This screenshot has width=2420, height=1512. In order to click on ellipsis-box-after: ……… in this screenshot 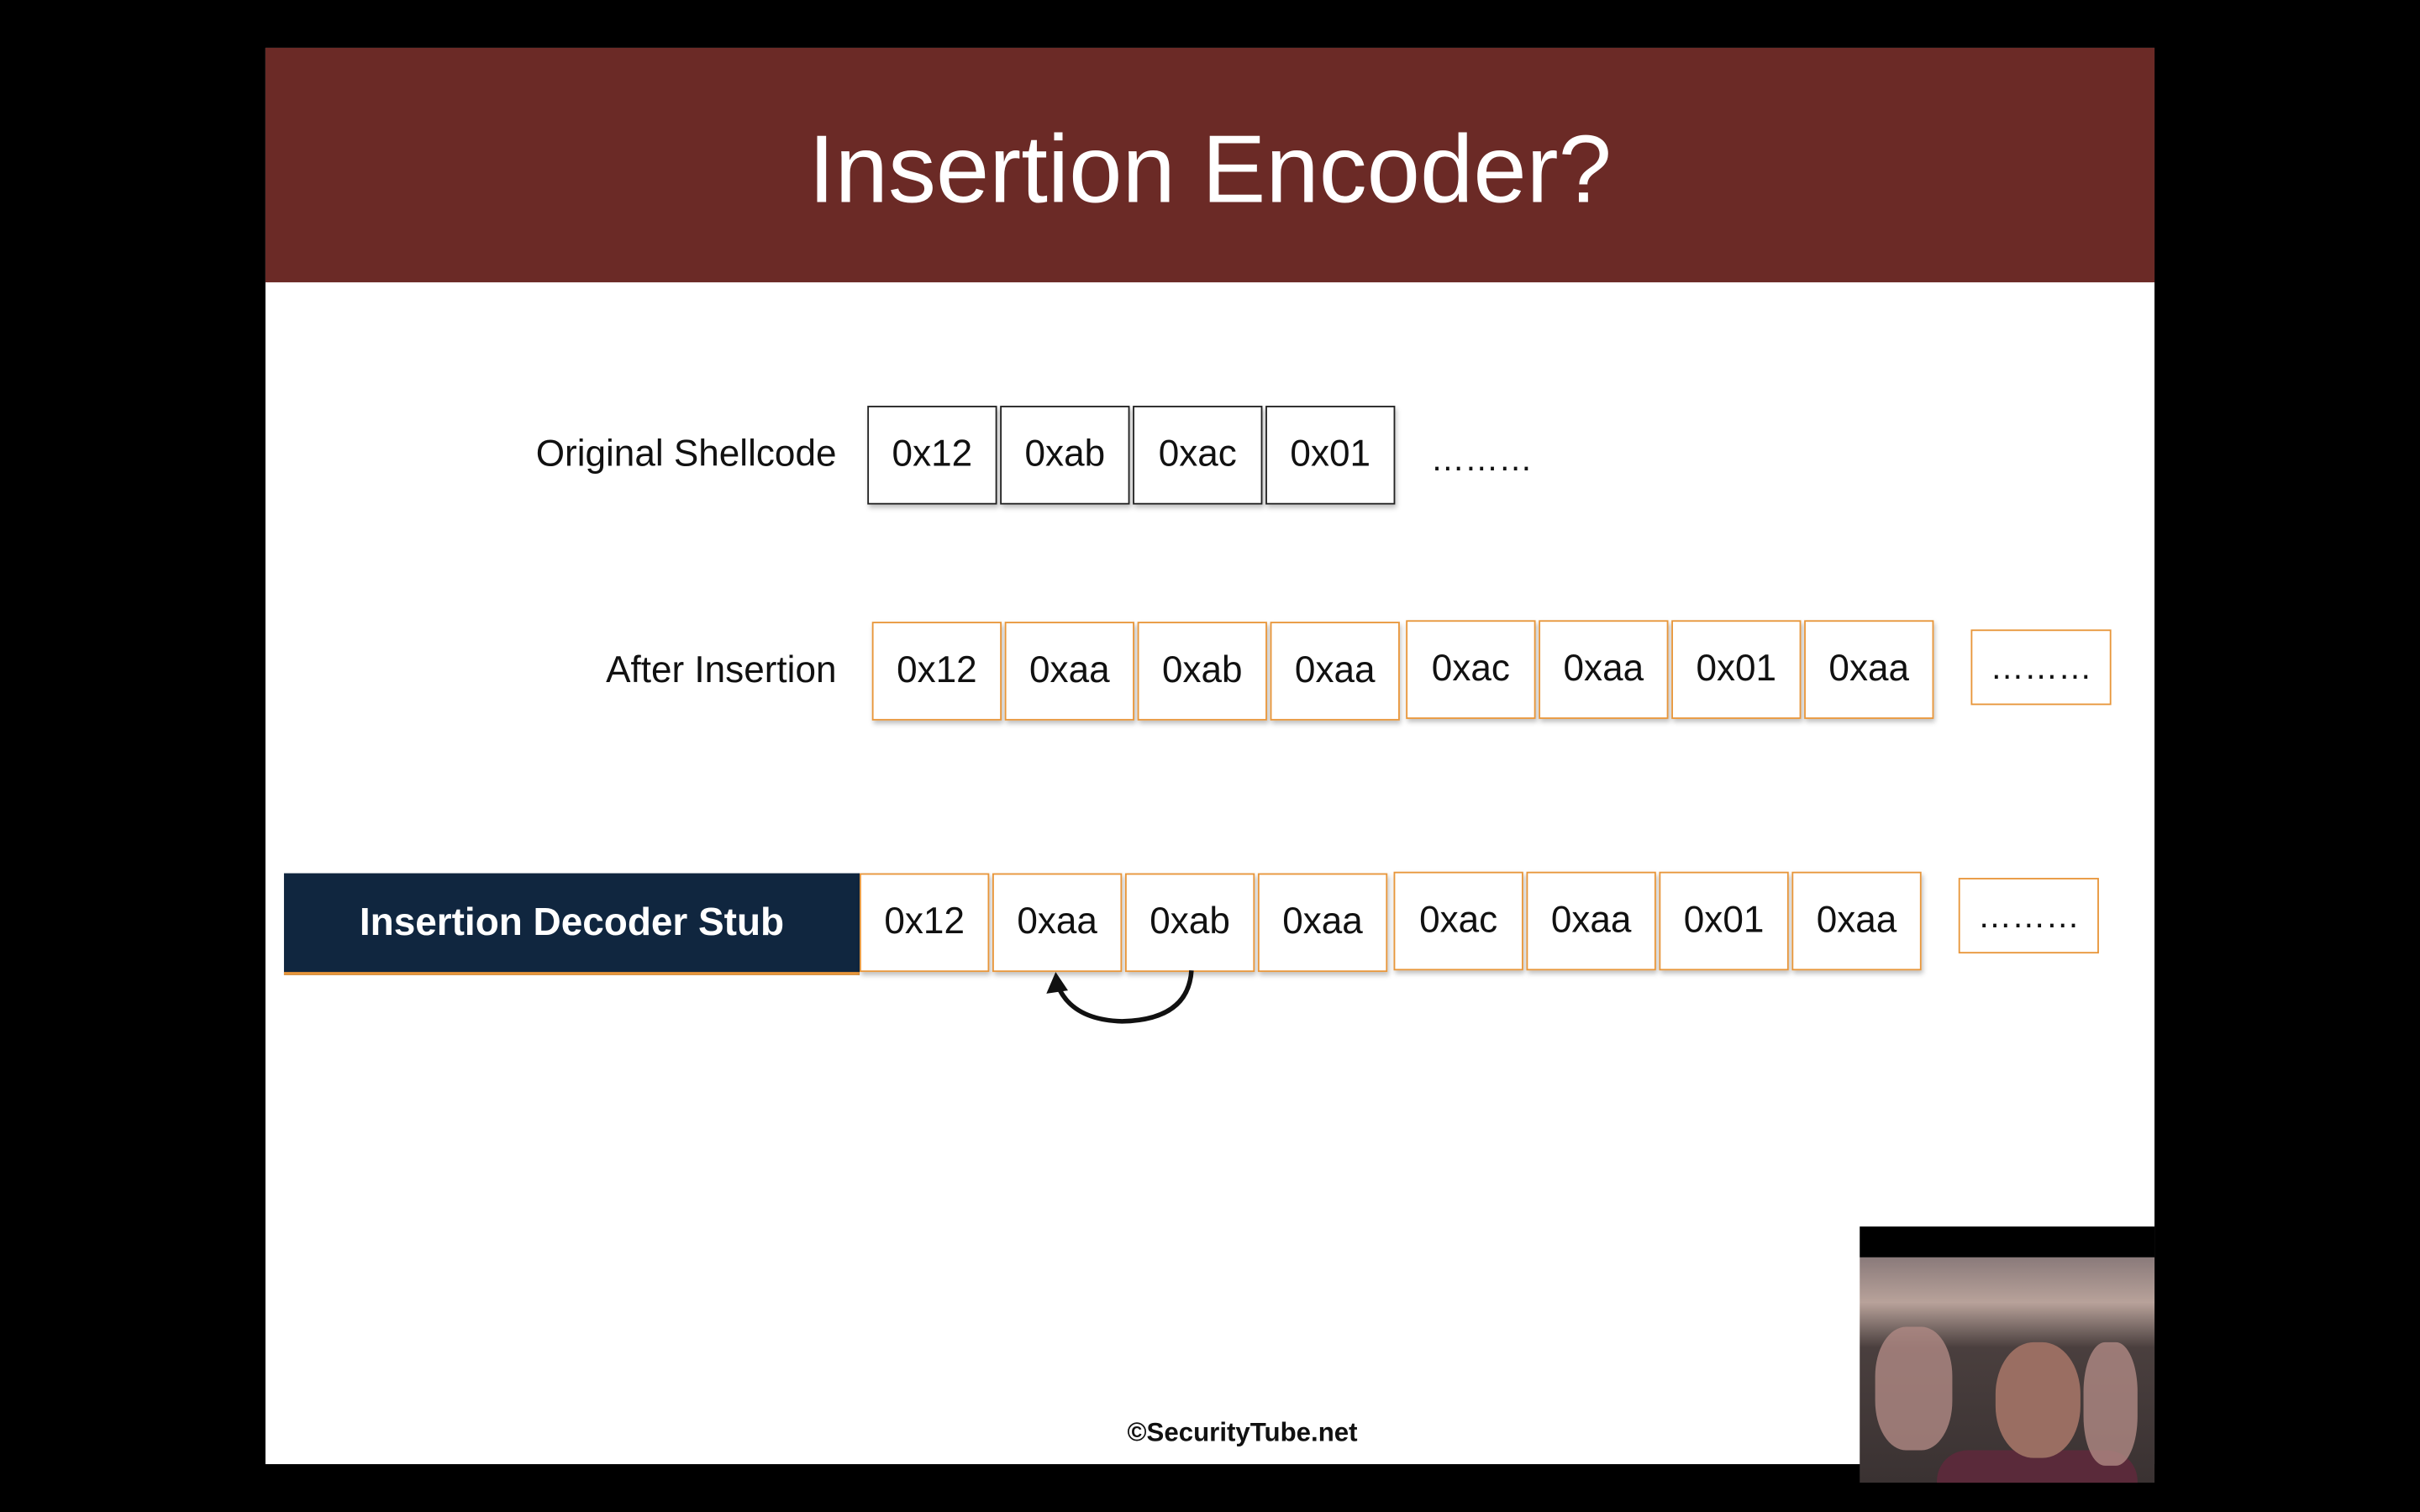, I will do `click(2041, 667)`.